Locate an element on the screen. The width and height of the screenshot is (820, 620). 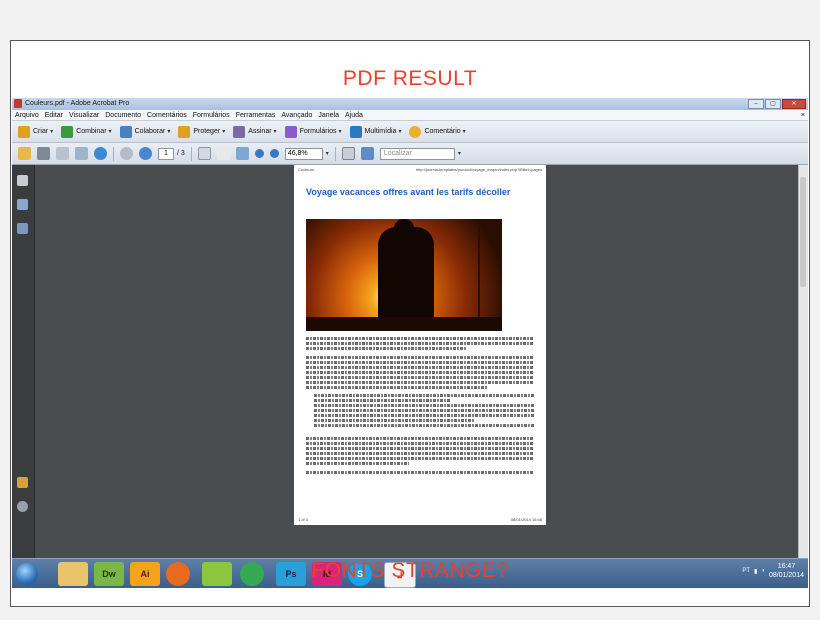
protect-label: Proteger is located at coordinates (207, 131).